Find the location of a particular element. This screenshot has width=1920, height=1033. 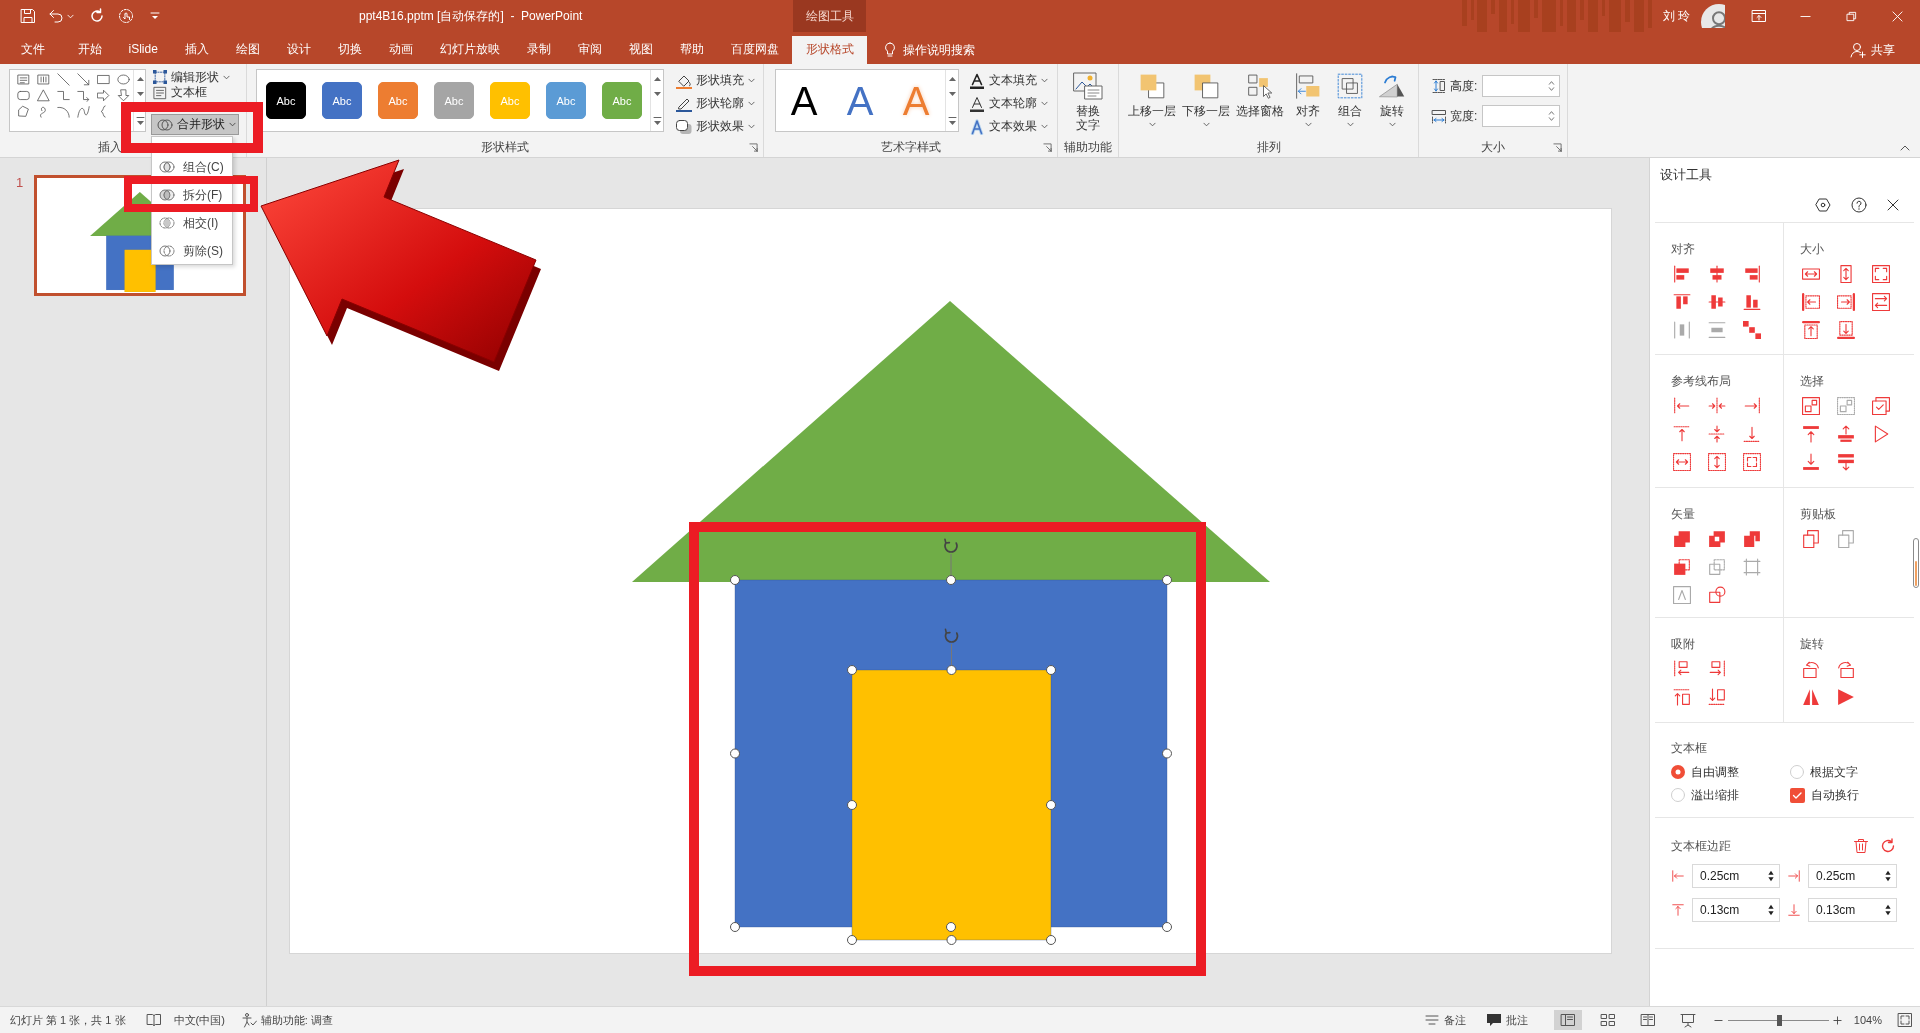

arrange-button: 选择窗格 is located at coordinates (1260, 102).